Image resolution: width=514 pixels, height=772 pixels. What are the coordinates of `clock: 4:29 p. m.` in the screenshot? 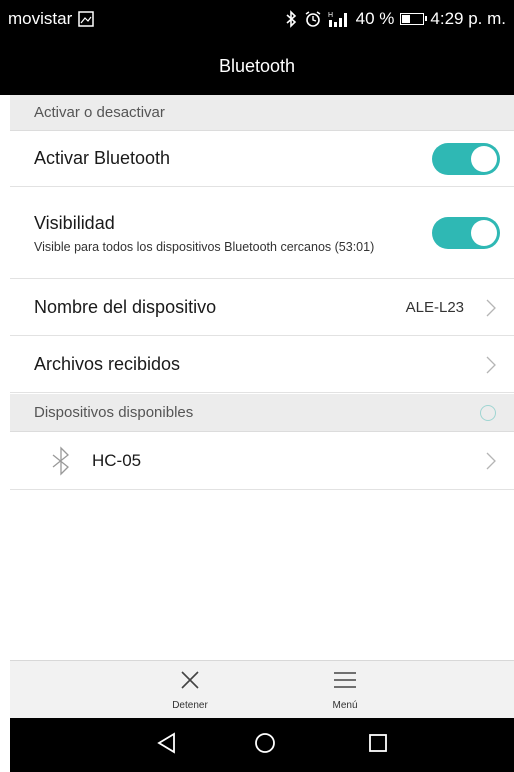 It's located at (468, 18).